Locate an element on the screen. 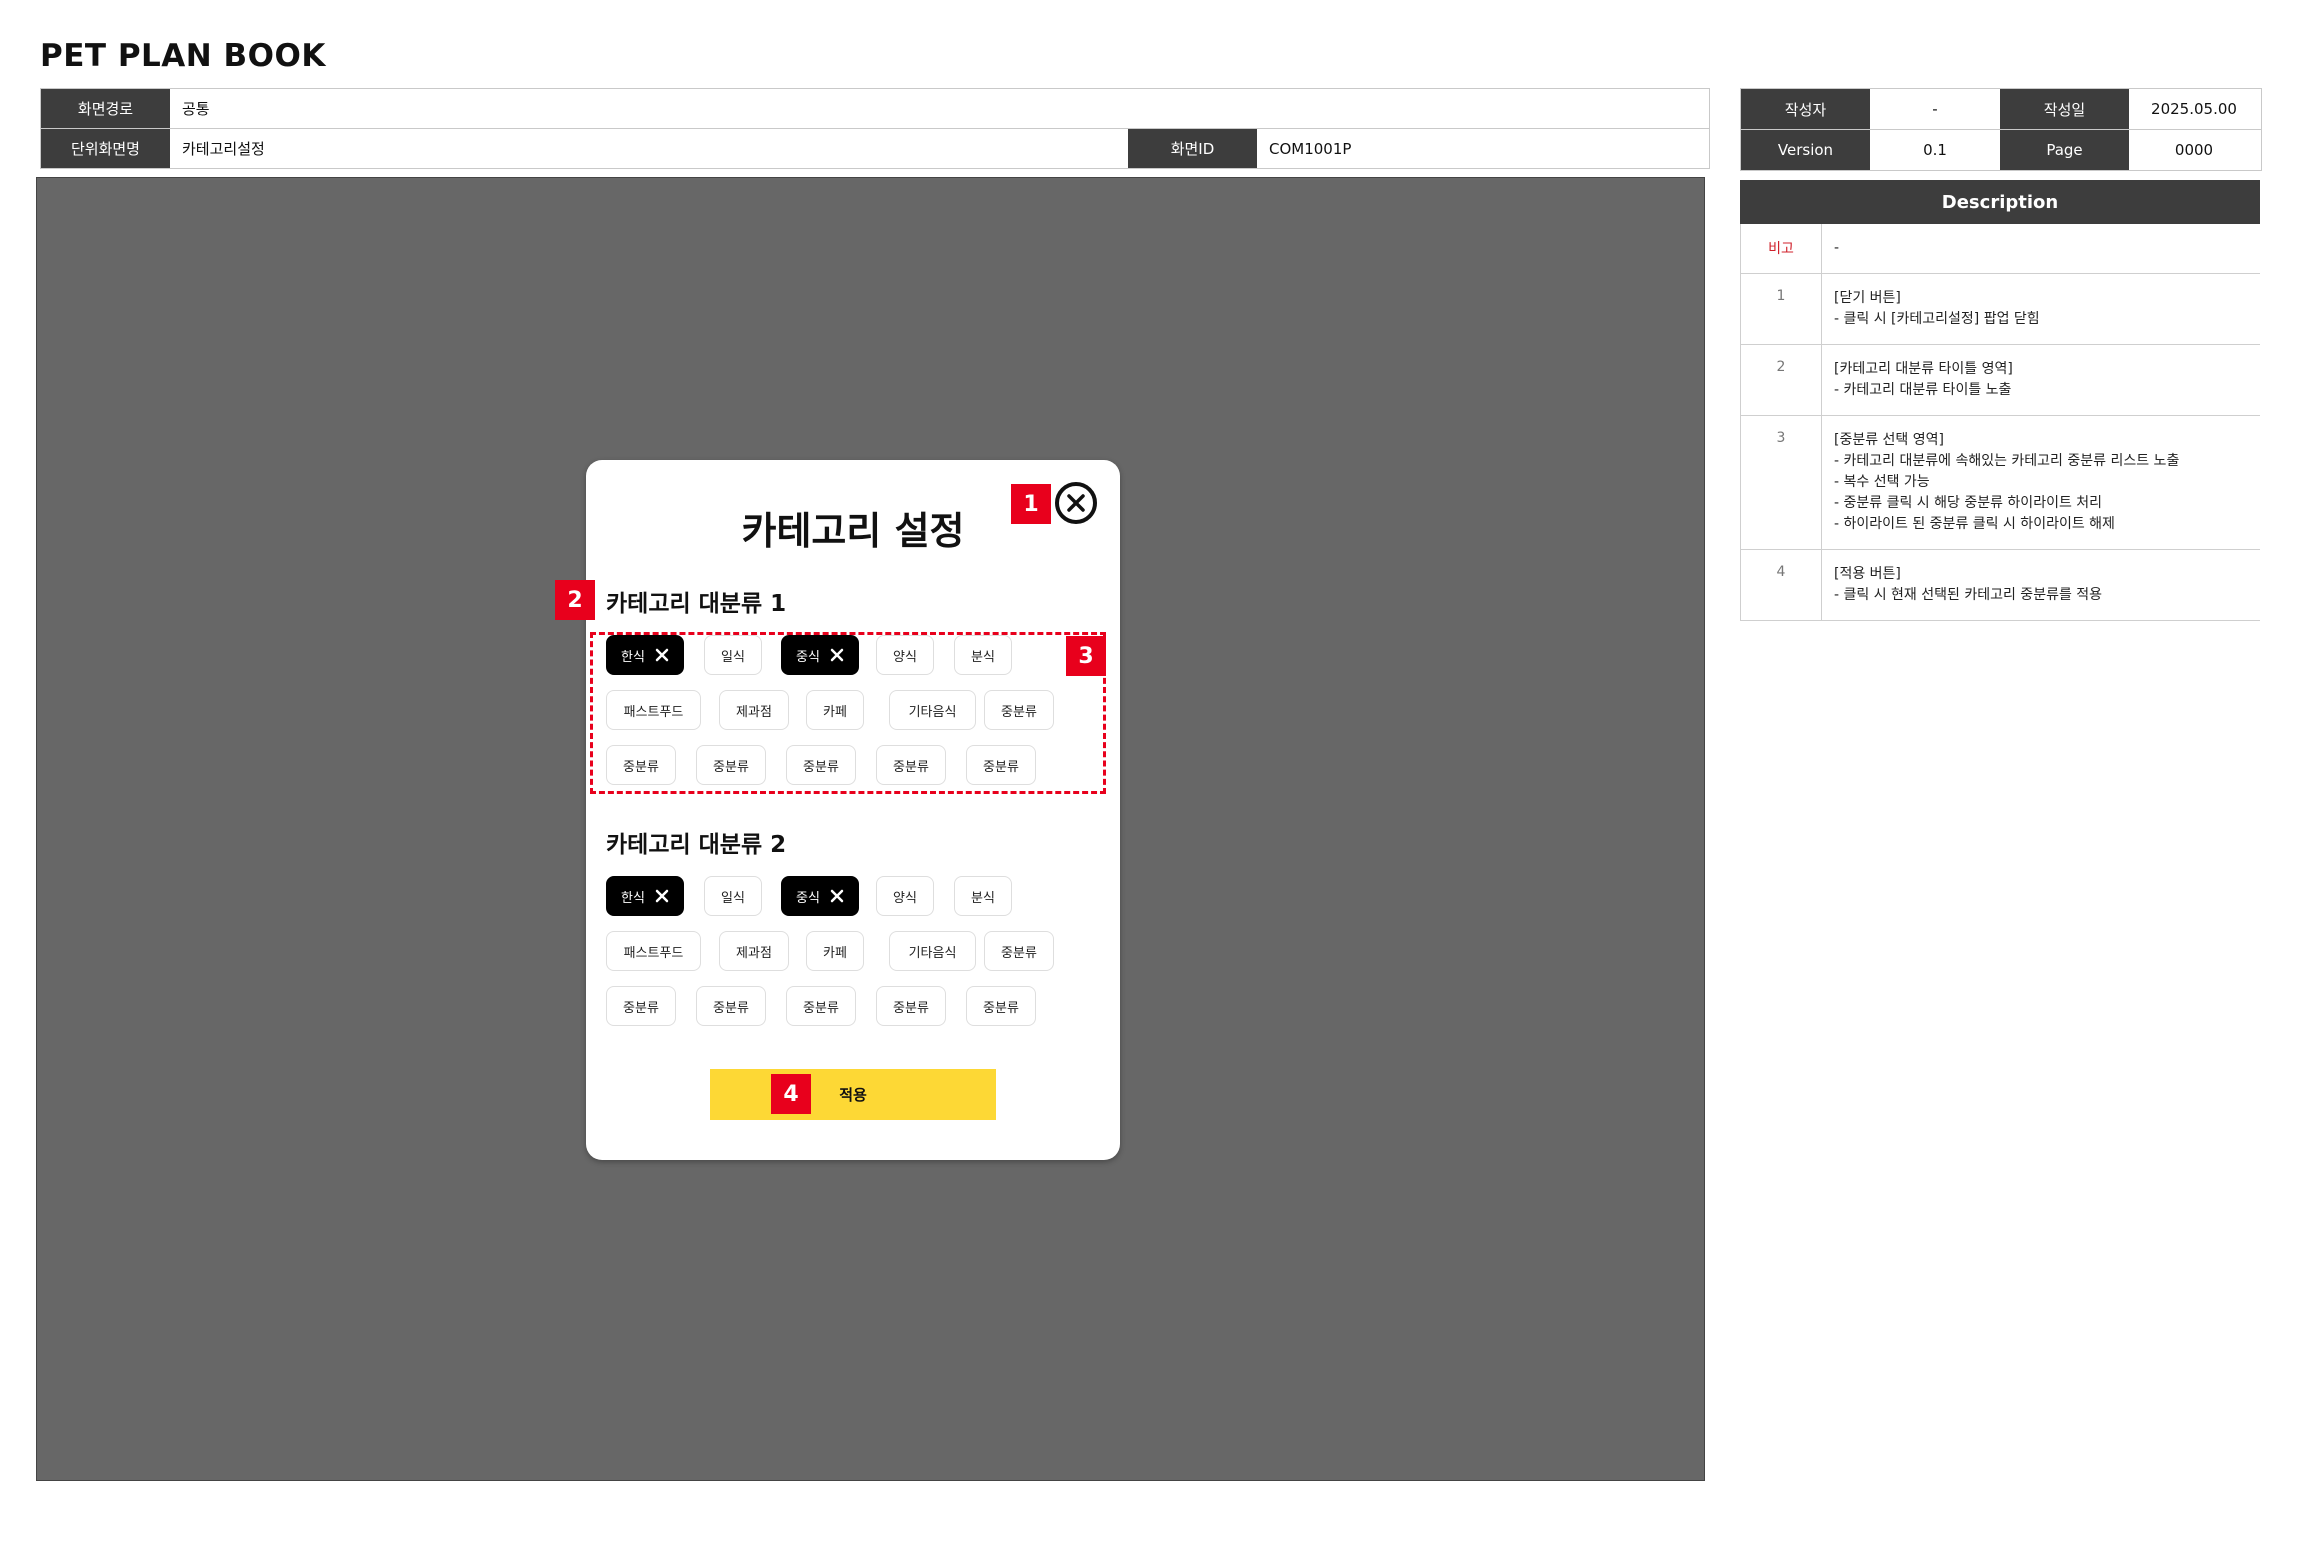  category-chip: 중식 is located at coordinates (820, 896).